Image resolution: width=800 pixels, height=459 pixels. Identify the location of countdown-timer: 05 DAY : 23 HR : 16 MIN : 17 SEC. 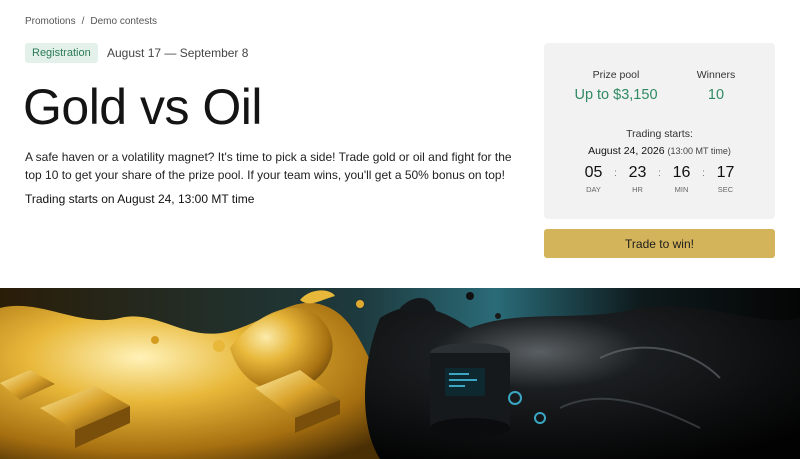
(659, 179).